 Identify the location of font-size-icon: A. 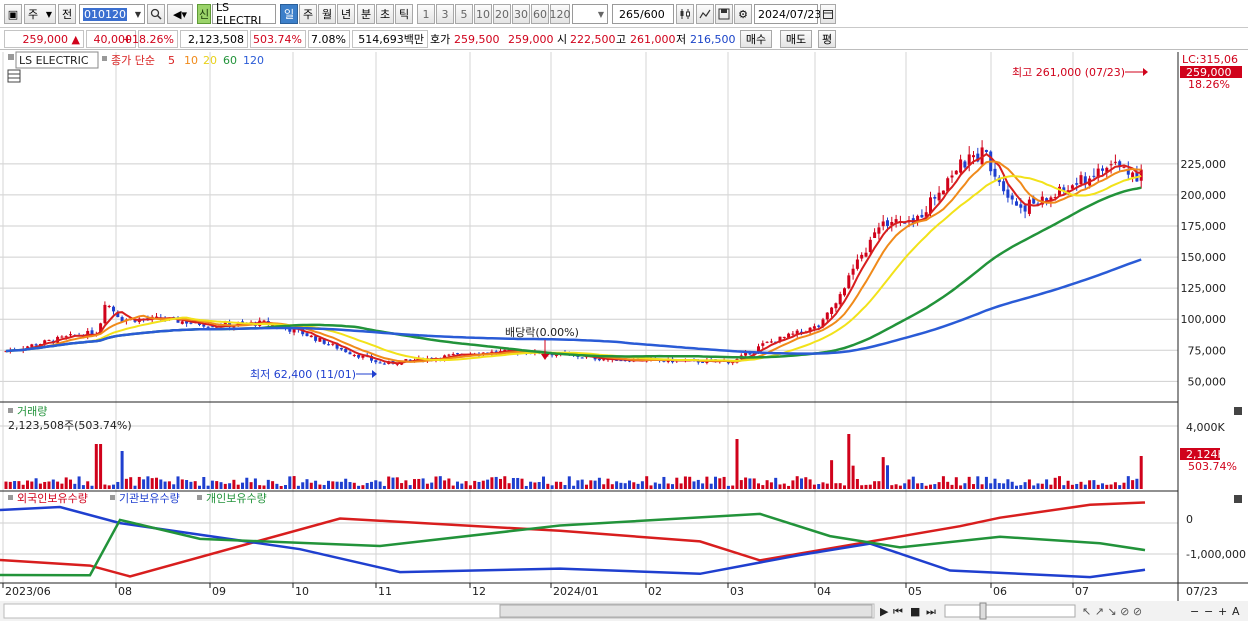
(1236, 611).